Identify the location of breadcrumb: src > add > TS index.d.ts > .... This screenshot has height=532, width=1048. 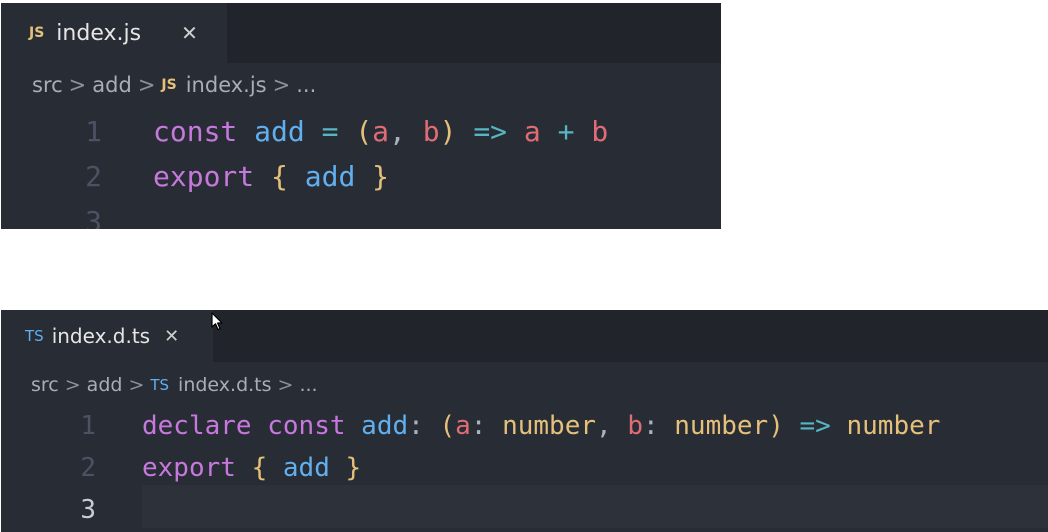
(524, 385).